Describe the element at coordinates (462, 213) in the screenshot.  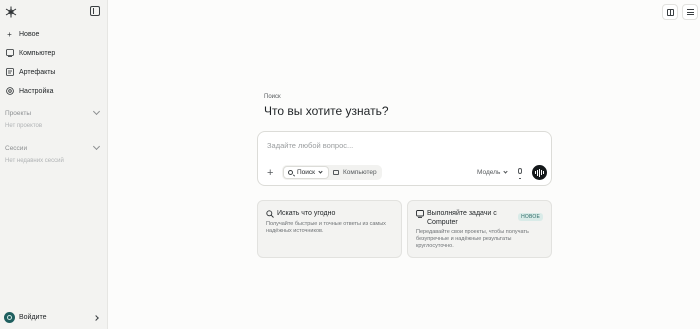
I see `card-title-line: Выполняйте задачи с` at that location.